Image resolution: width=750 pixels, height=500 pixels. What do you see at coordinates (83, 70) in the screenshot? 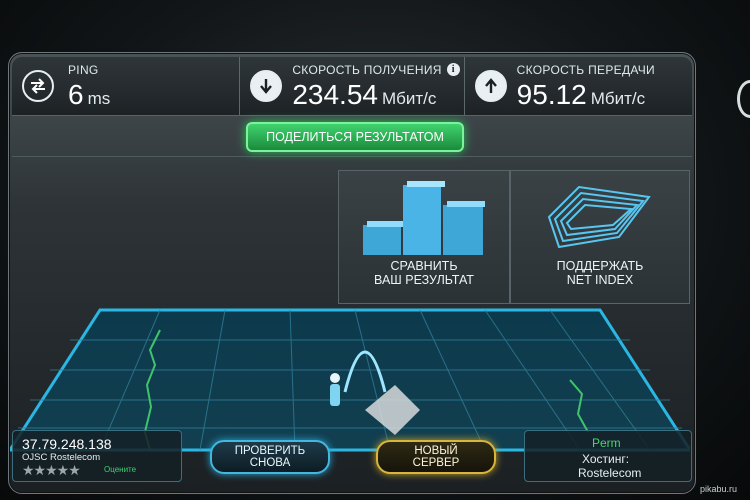
I see `ping-label: PING` at bounding box center [83, 70].